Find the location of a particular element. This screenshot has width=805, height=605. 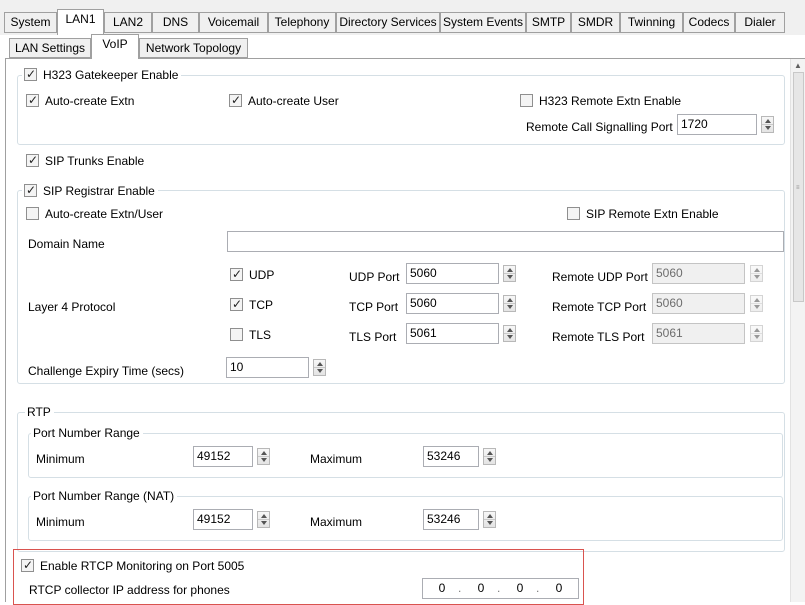

challenge-expiry-input: 10 is located at coordinates (267, 367).